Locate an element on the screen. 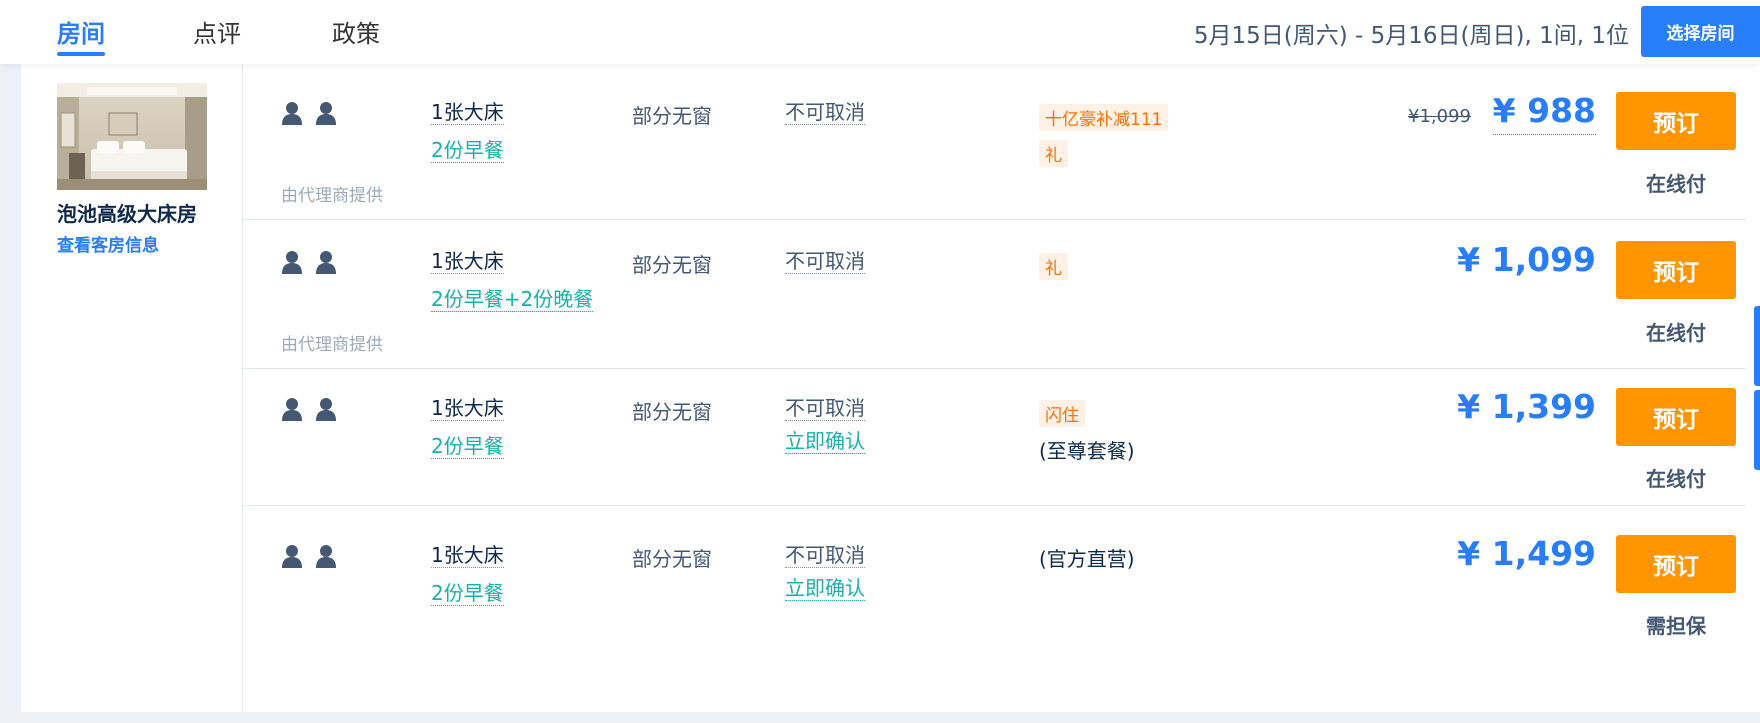 The height and width of the screenshot is (723, 1760). room-photo is located at coordinates (132, 136).